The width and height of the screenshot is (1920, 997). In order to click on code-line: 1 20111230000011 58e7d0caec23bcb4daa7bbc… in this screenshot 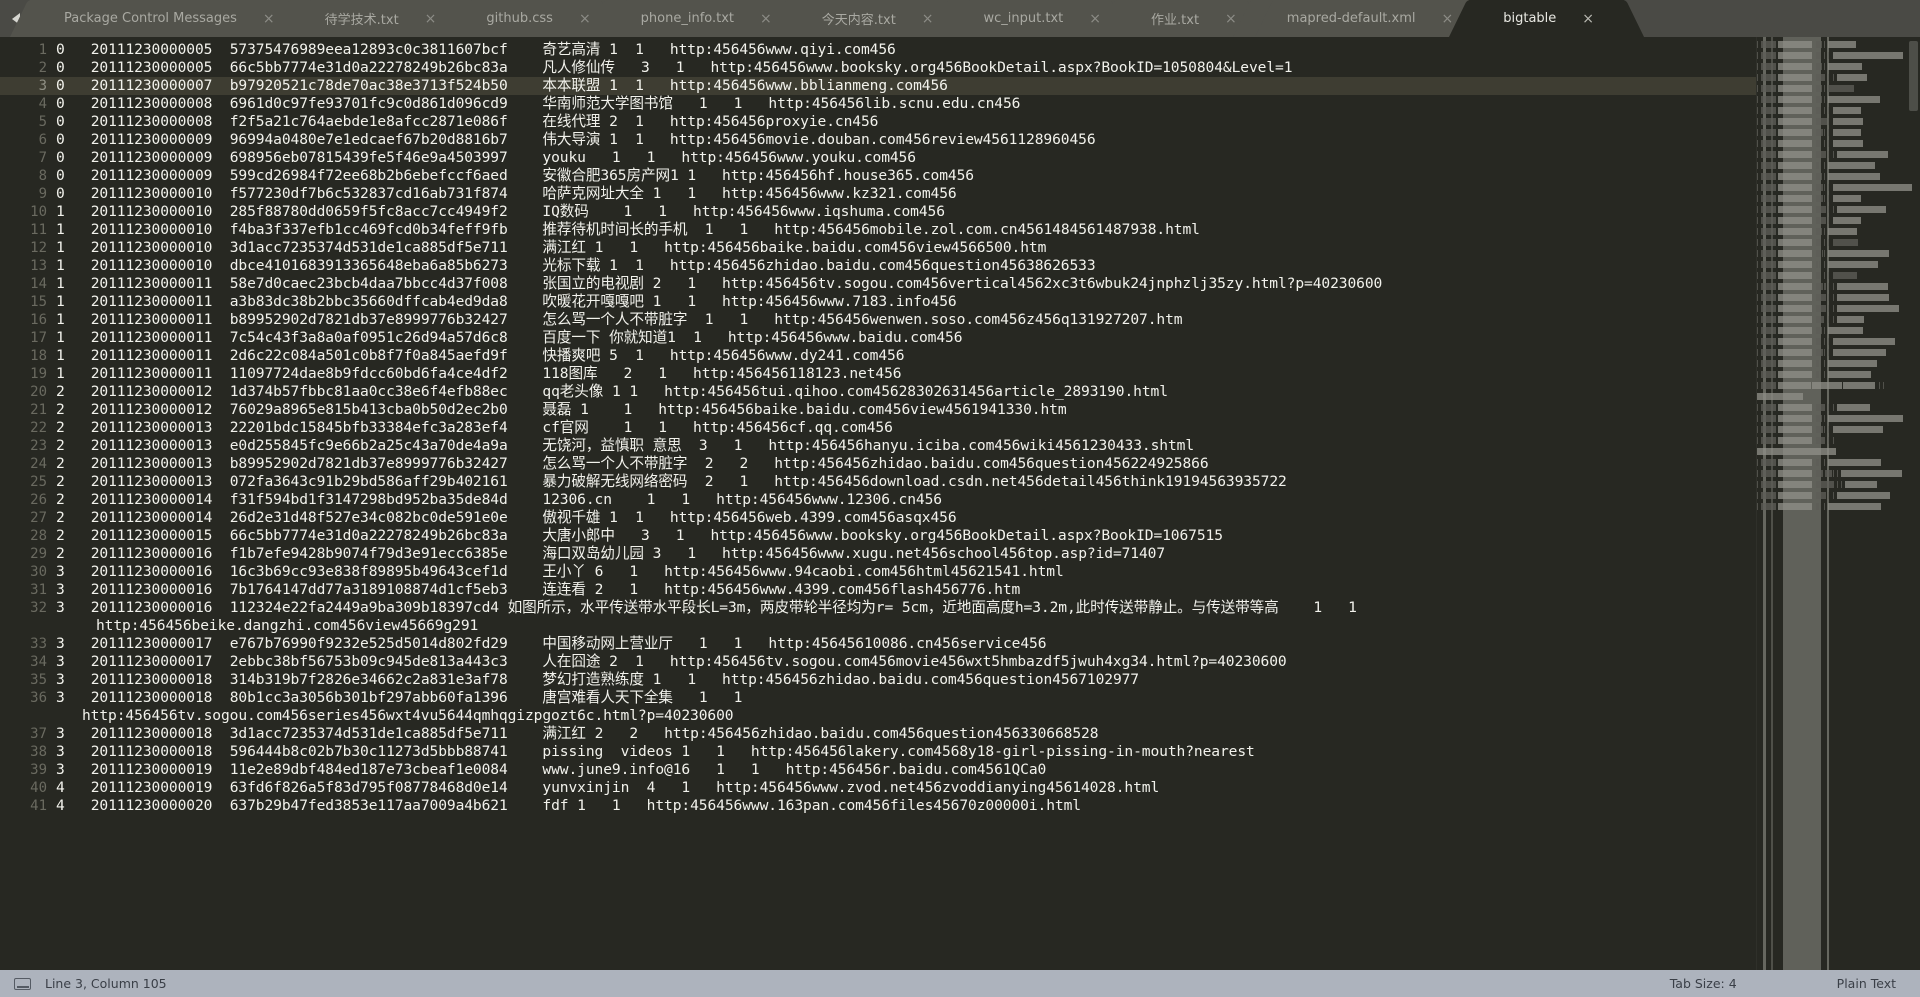, I will do `click(906, 284)`.